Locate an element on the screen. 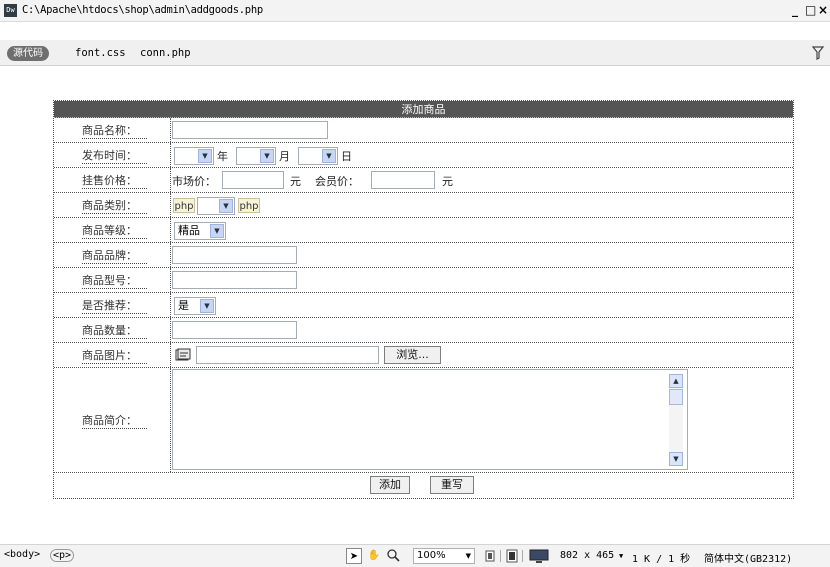  grade-select: 精品 ▼ is located at coordinates (200, 231).